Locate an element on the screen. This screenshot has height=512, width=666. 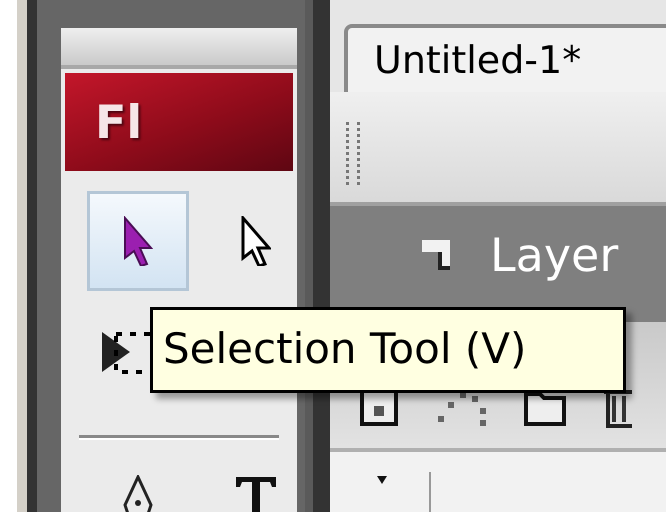
document-tab: Untitled-1* is located at coordinates (505, 58).